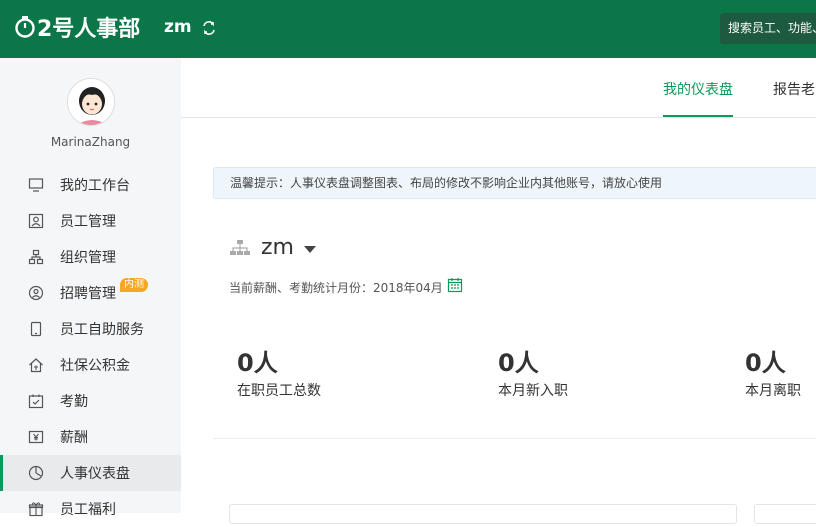 The height and width of the screenshot is (527, 816). What do you see at coordinates (279, 391) in the screenshot?
I see `kpi-label: 在职员工总数` at bounding box center [279, 391].